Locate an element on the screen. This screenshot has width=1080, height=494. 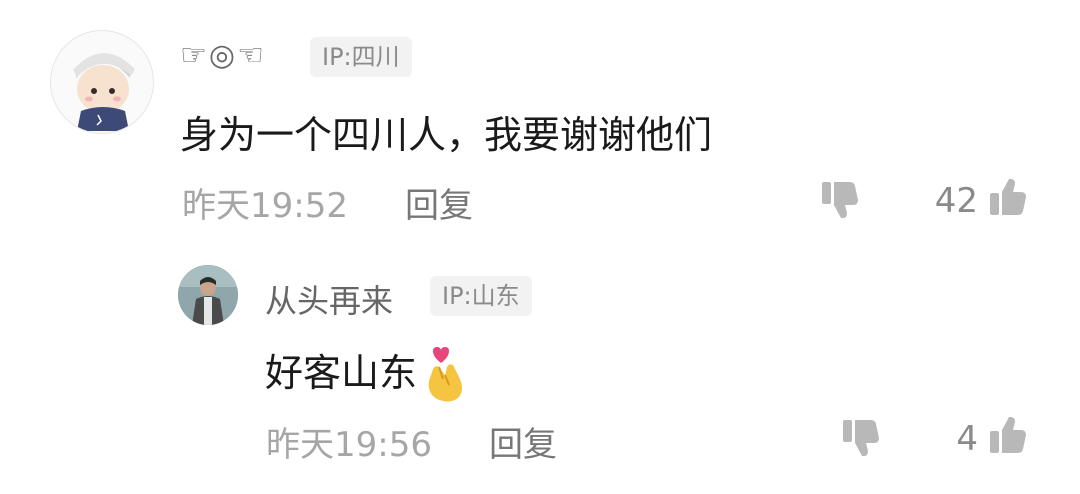
comment-time: 昨天19:52 is located at coordinates (265, 206).